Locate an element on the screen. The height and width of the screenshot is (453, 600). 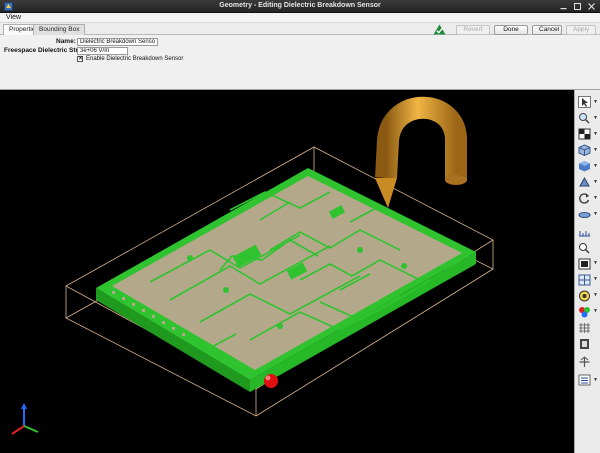
mesh-view-dropdown-icon: ▼ is located at coordinates (595, 279).